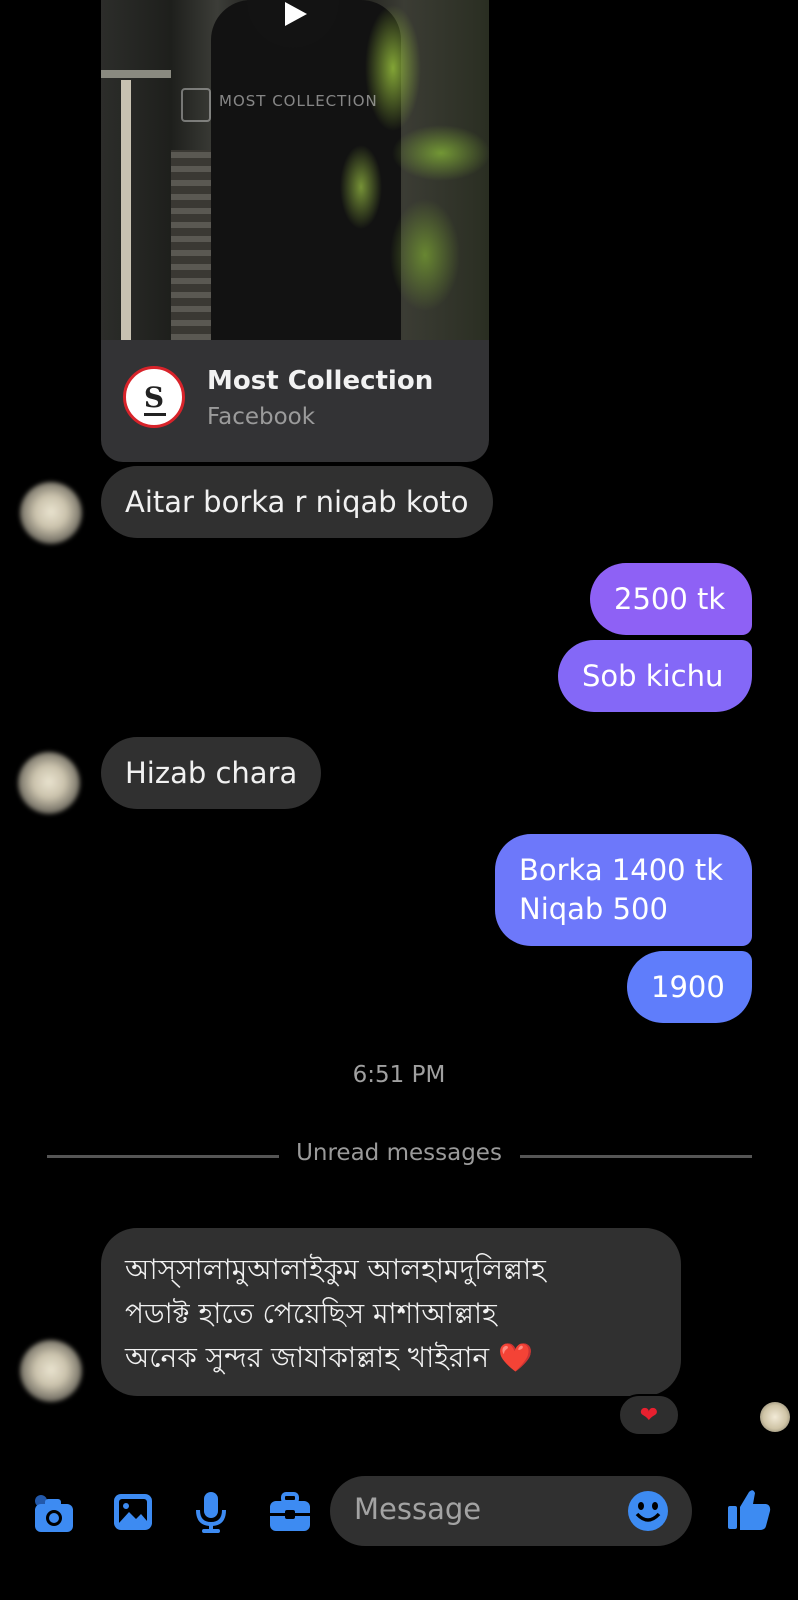 The width and height of the screenshot is (798, 1600). Describe the element at coordinates (399, 1153) in the screenshot. I see `unread-divider-label: Unread messages` at that location.